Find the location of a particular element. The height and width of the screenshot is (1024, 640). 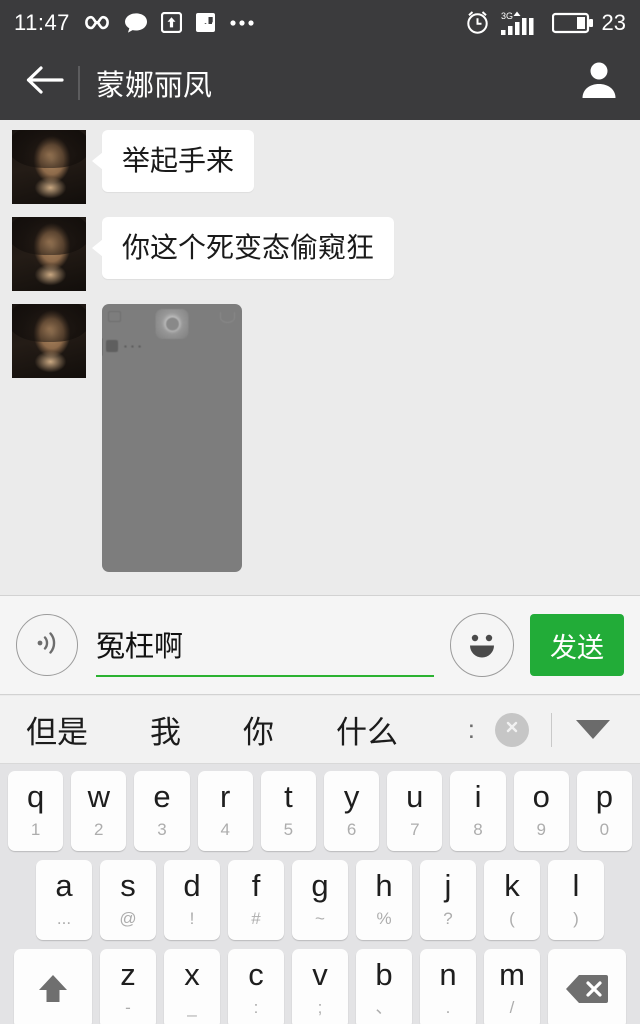

key-t: t5 is located at coordinates (288, 811).